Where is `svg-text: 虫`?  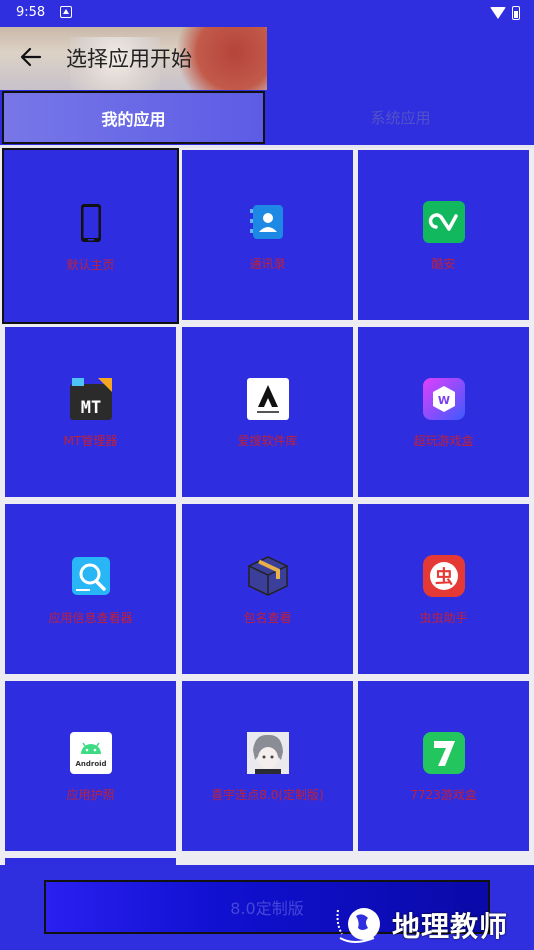 svg-text: 虫 is located at coordinates (444, 577).